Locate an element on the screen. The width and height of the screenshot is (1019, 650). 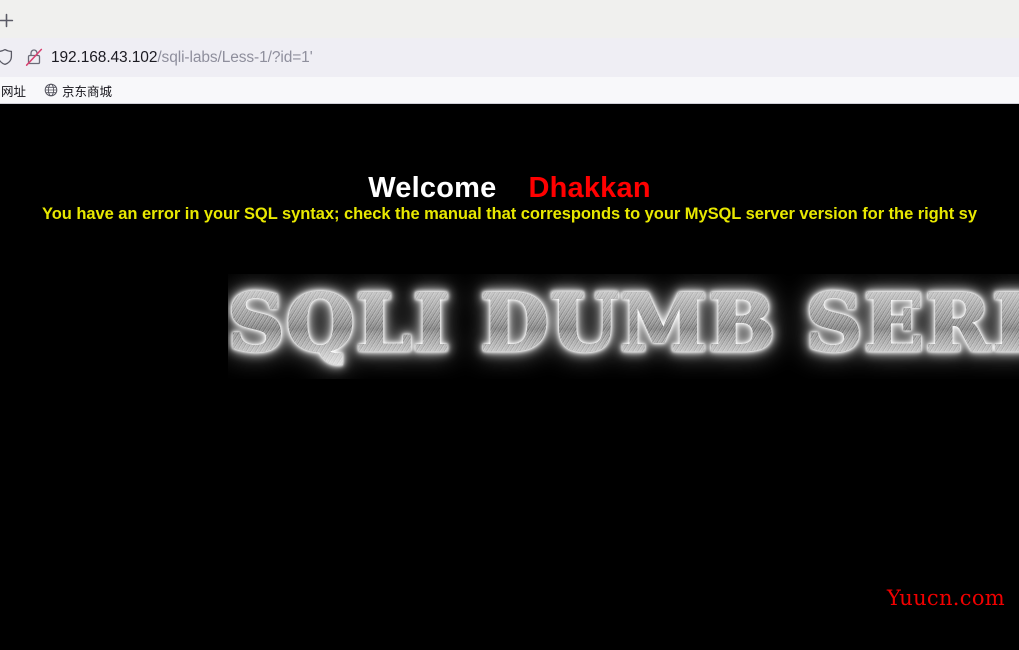
bookmarks-bar: 网址 京东商城 is located at coordinates (509, 90).